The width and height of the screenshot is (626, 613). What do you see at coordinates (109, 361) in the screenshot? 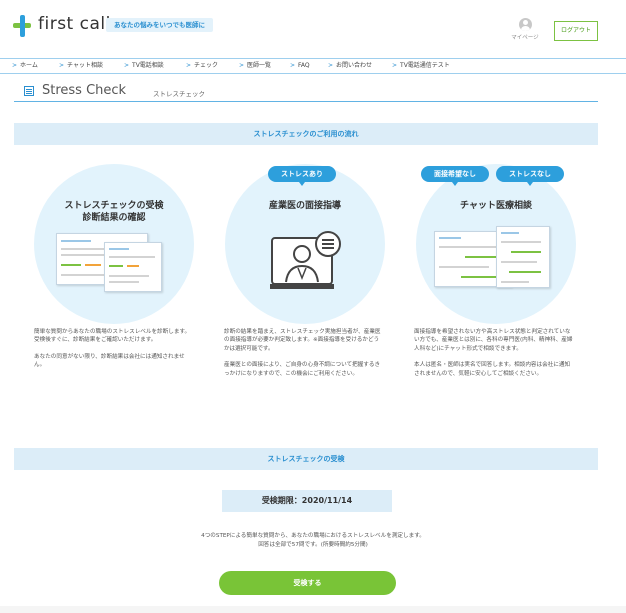
I see `desc-paragraph: あなたの同意がない限り、診断結果は会社には通知されません。` at bounding box center [109, 361].